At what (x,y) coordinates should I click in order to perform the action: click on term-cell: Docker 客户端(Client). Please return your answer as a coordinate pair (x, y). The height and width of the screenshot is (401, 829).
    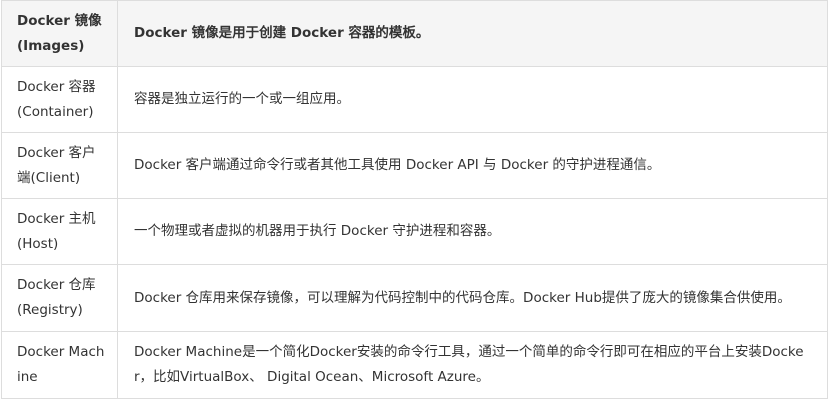
    Looking at the image, I should click on (59, 165).